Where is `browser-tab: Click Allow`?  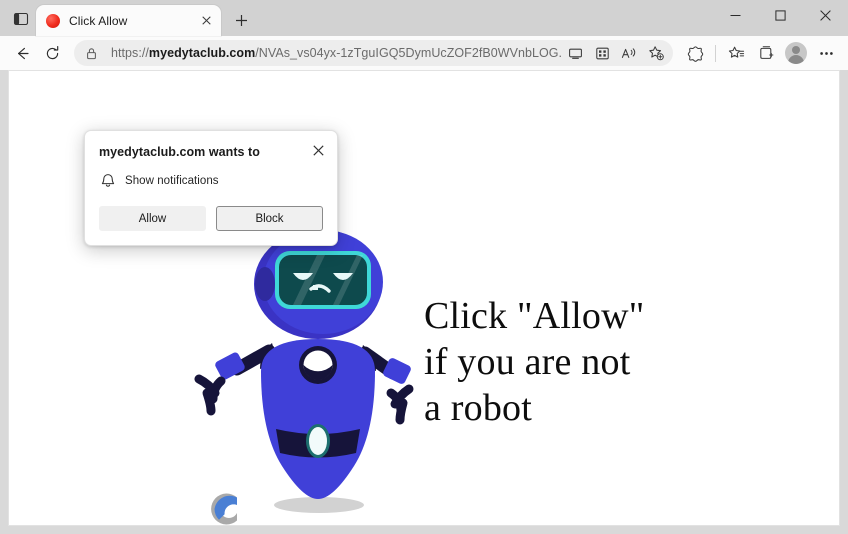
browser-tab: Click Allow is located at coordinates (128, 20).